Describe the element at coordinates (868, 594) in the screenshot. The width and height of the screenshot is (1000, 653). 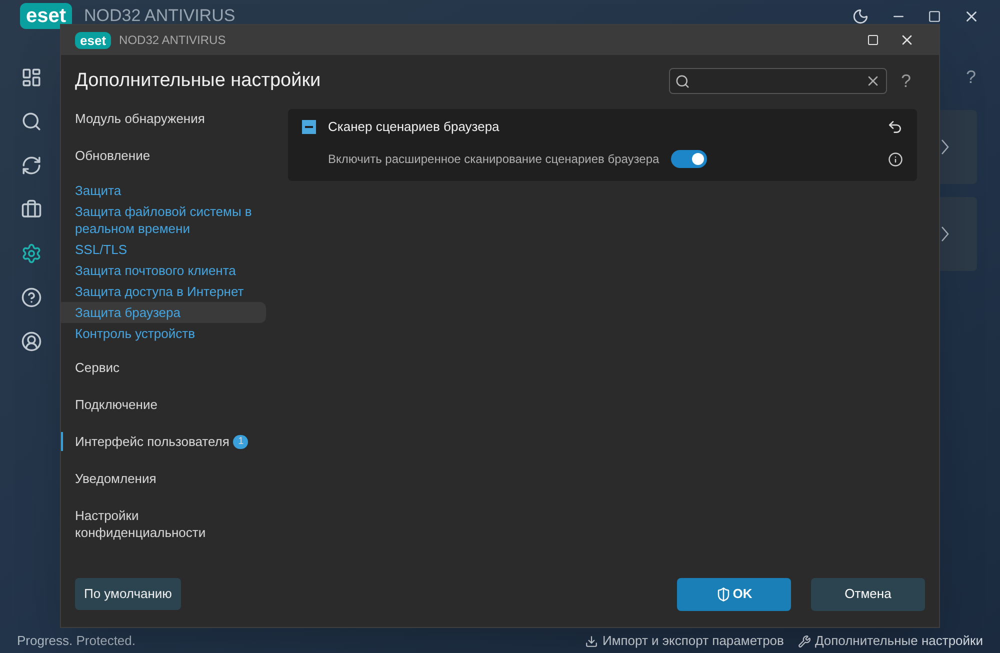
I see `cancel-button: Отмена` at that location.